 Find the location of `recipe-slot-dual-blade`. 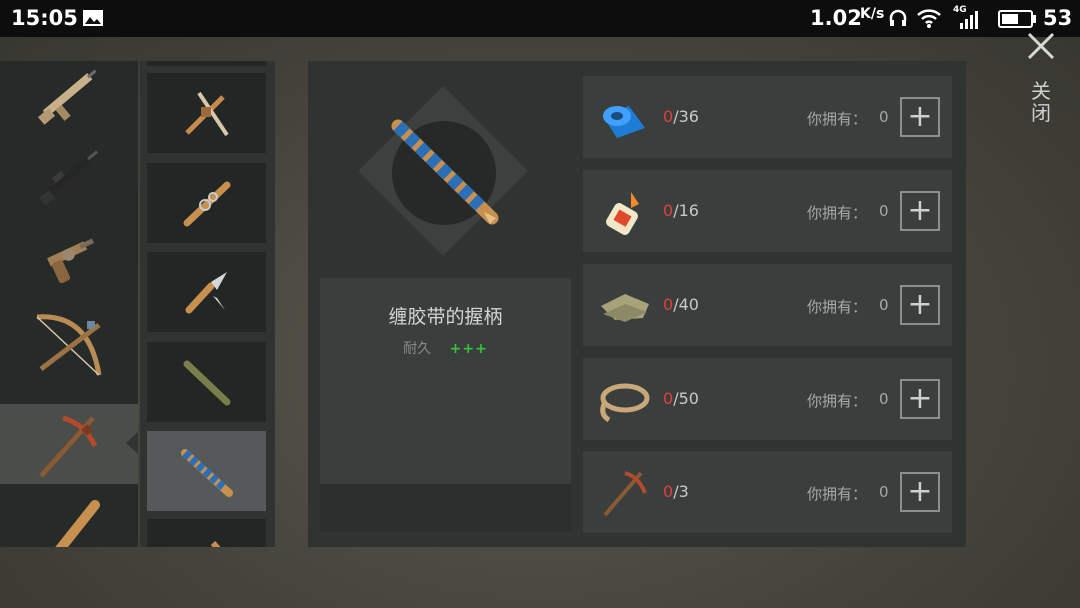

recipe-slot-dual-blade is located at coordinates (206, 113).